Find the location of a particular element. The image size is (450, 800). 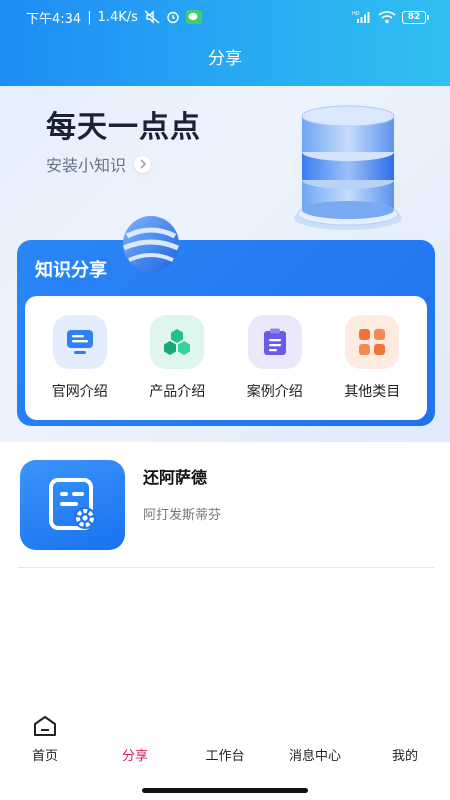

battery-icon: 82 is located at coordinates (415, 17).